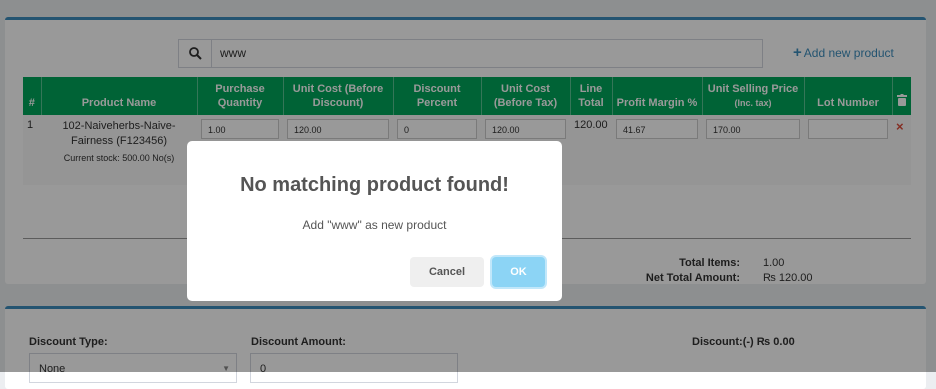 The width and height of the screenshot is (936, 389). I want to click on cancel-button: Cancel, so click(447, 272).